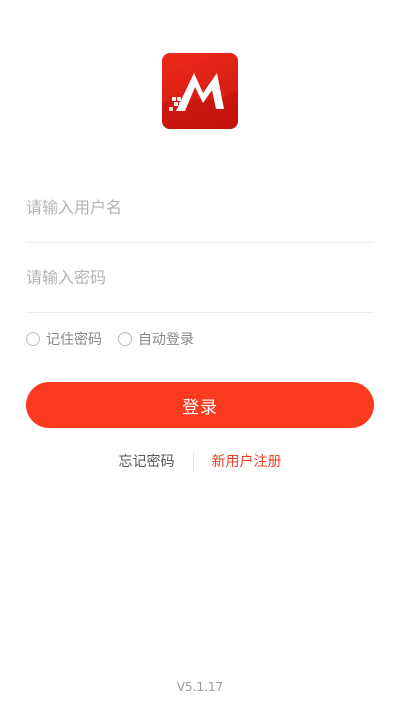  I want to click on username-field, so click(200, 207).